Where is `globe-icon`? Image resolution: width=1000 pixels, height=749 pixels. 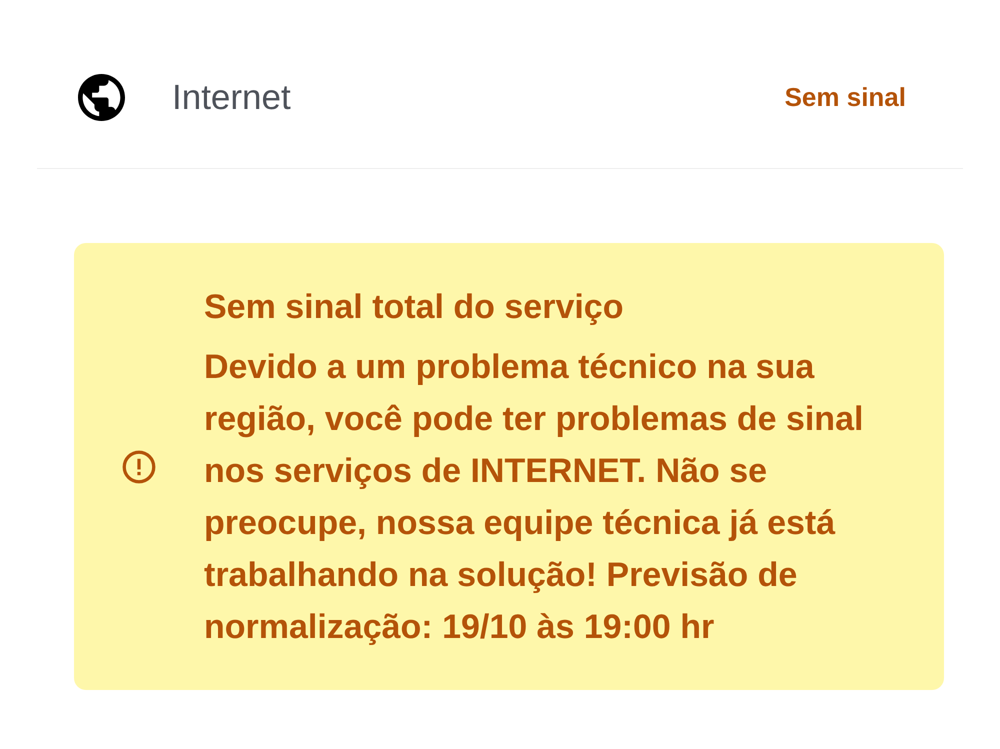
globe-icon is located at coordinates (101, 97).